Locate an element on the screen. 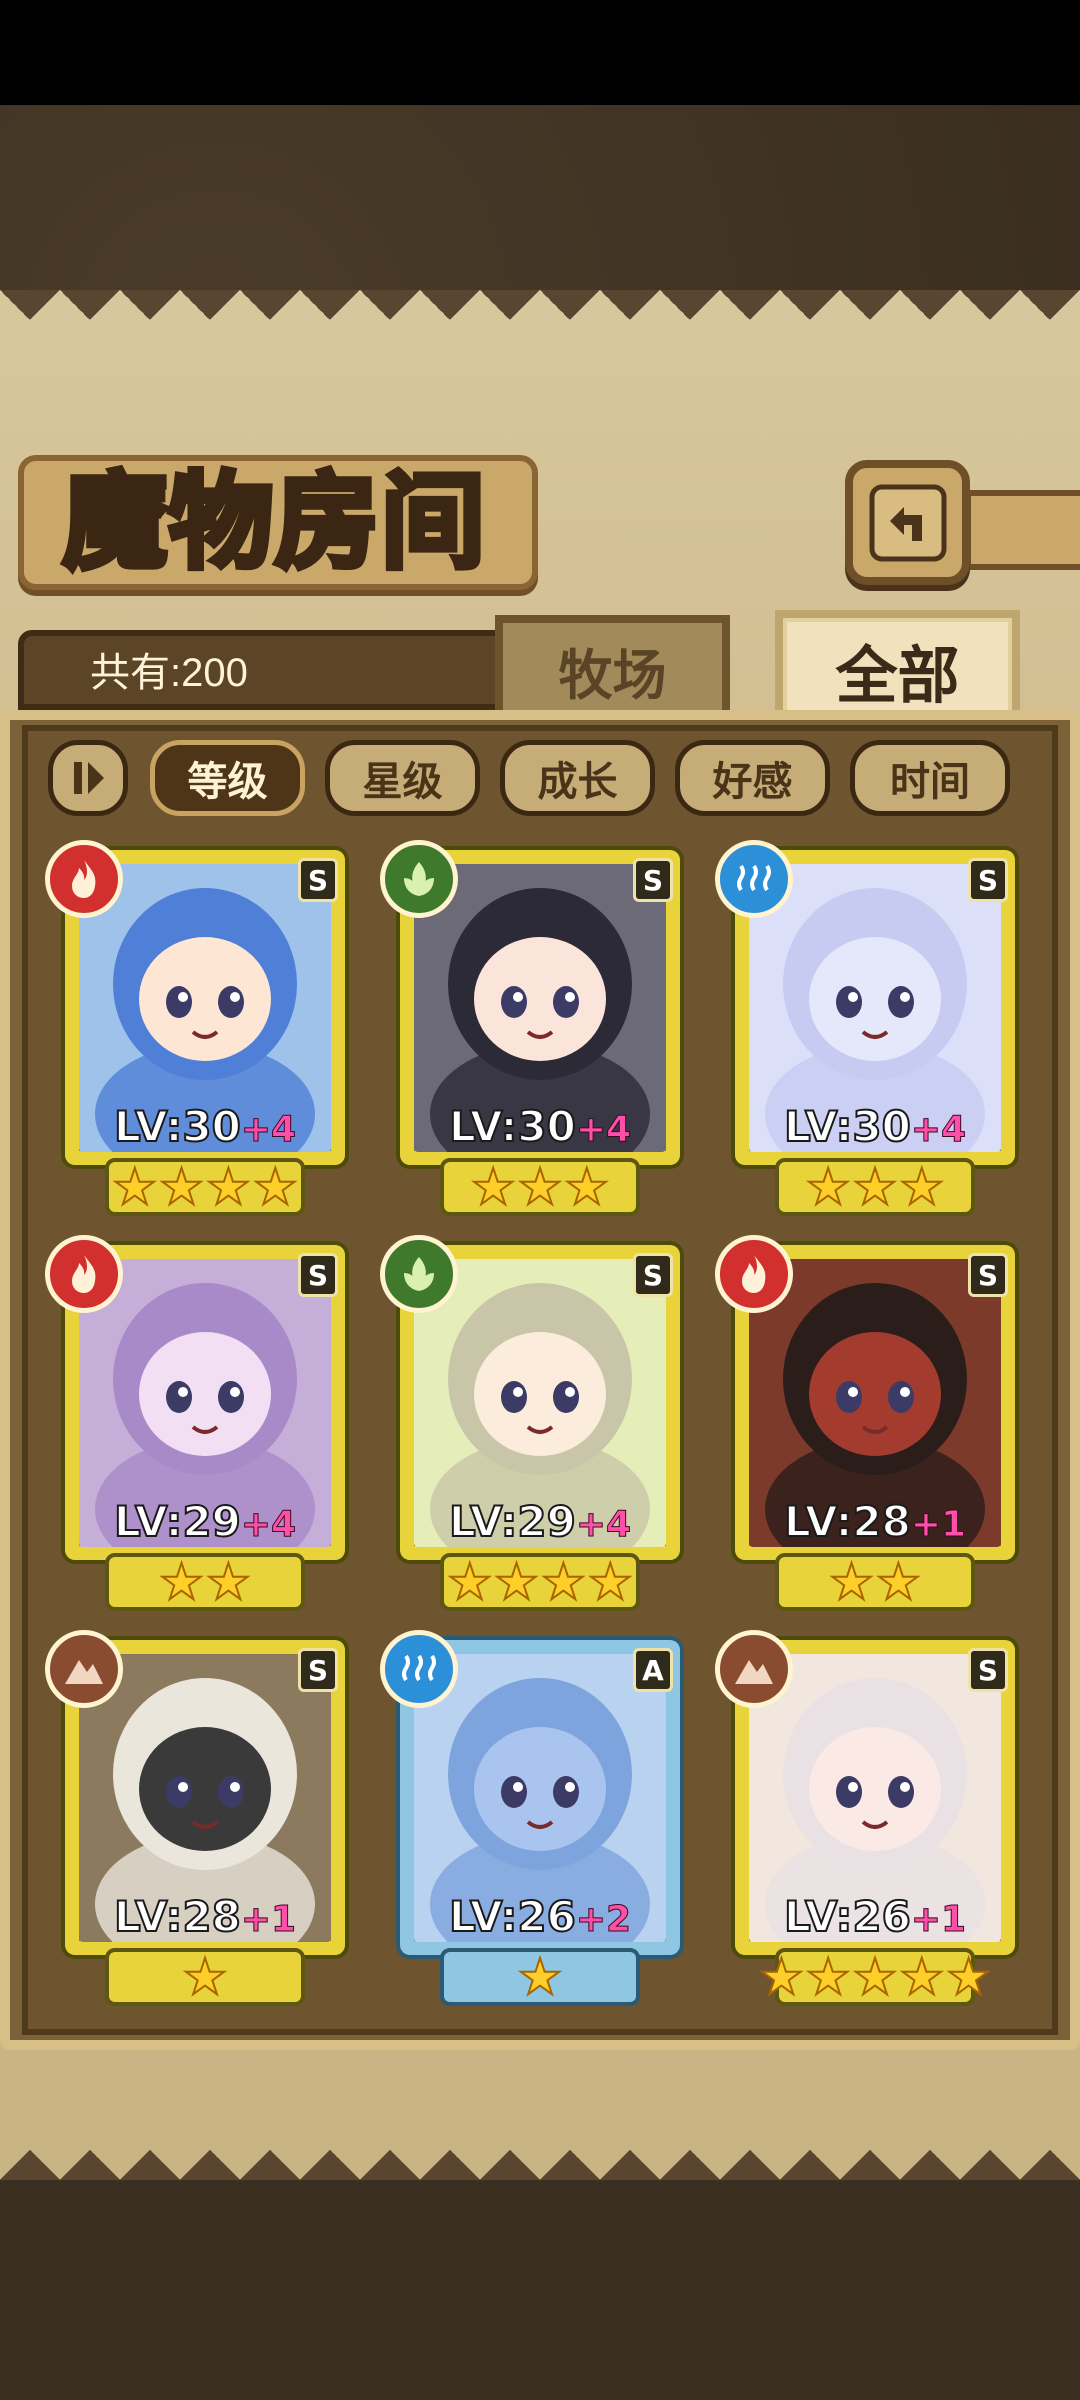 This screenshot has height=2400, width=1080. level-plus: +2 is located at coordinates (603, 1920).